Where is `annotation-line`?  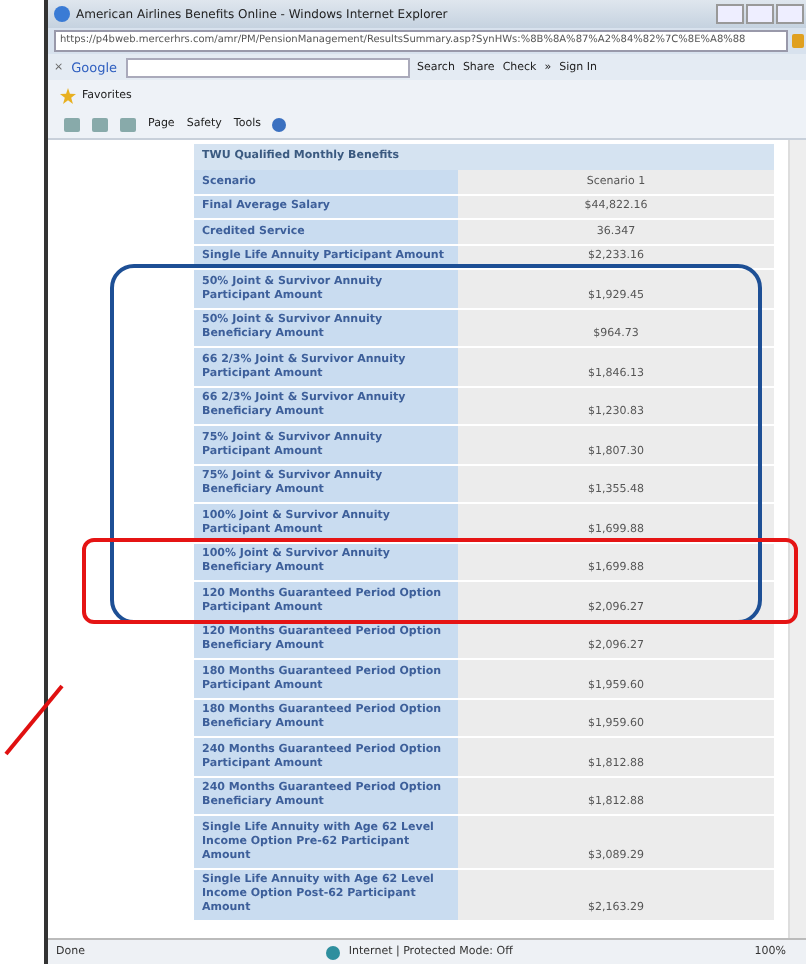 annotation-line is located at coordinates (34, 720).